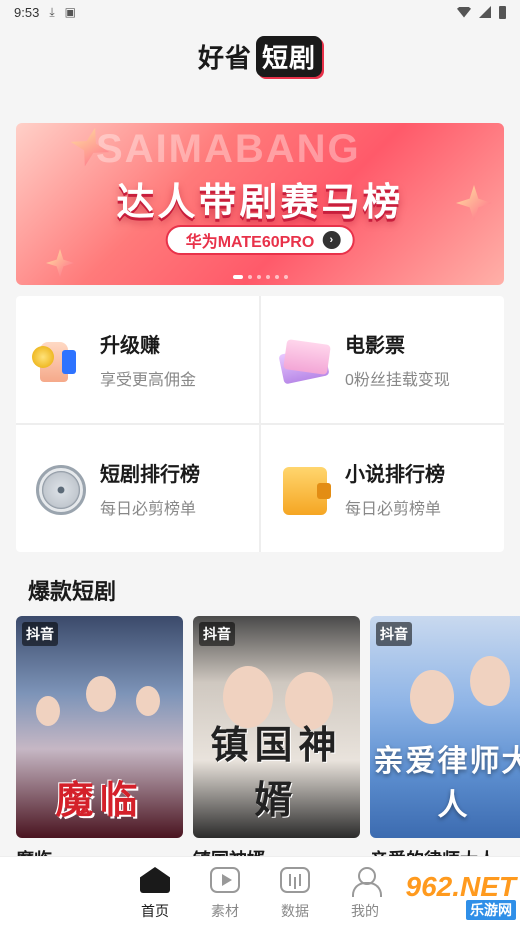  I want to click on drama-poster: 抖音 魔临, so click(99, 727).